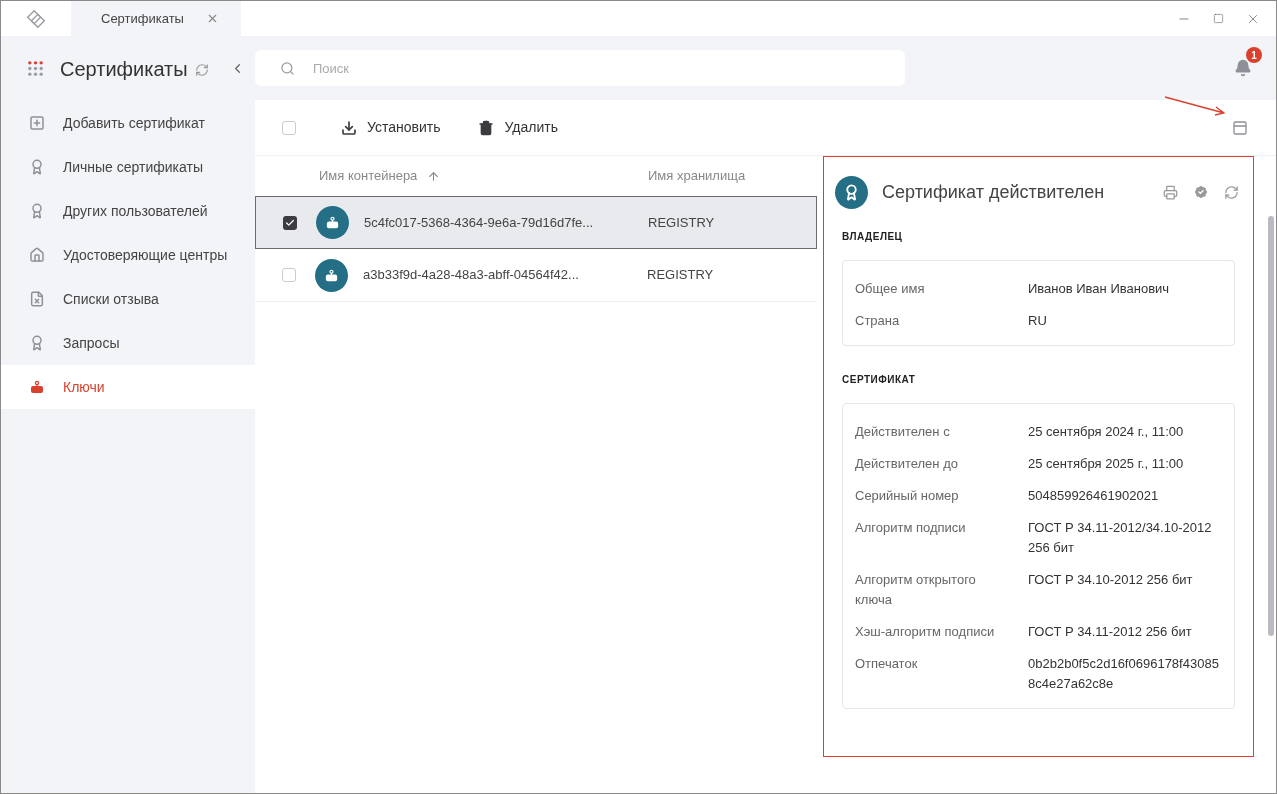 This screenshot has width=1277, height=794. What do you see at coordinates (35, 68) in the screenshot?
I see `apps-grid-icon` at bounding box center [35, 68].